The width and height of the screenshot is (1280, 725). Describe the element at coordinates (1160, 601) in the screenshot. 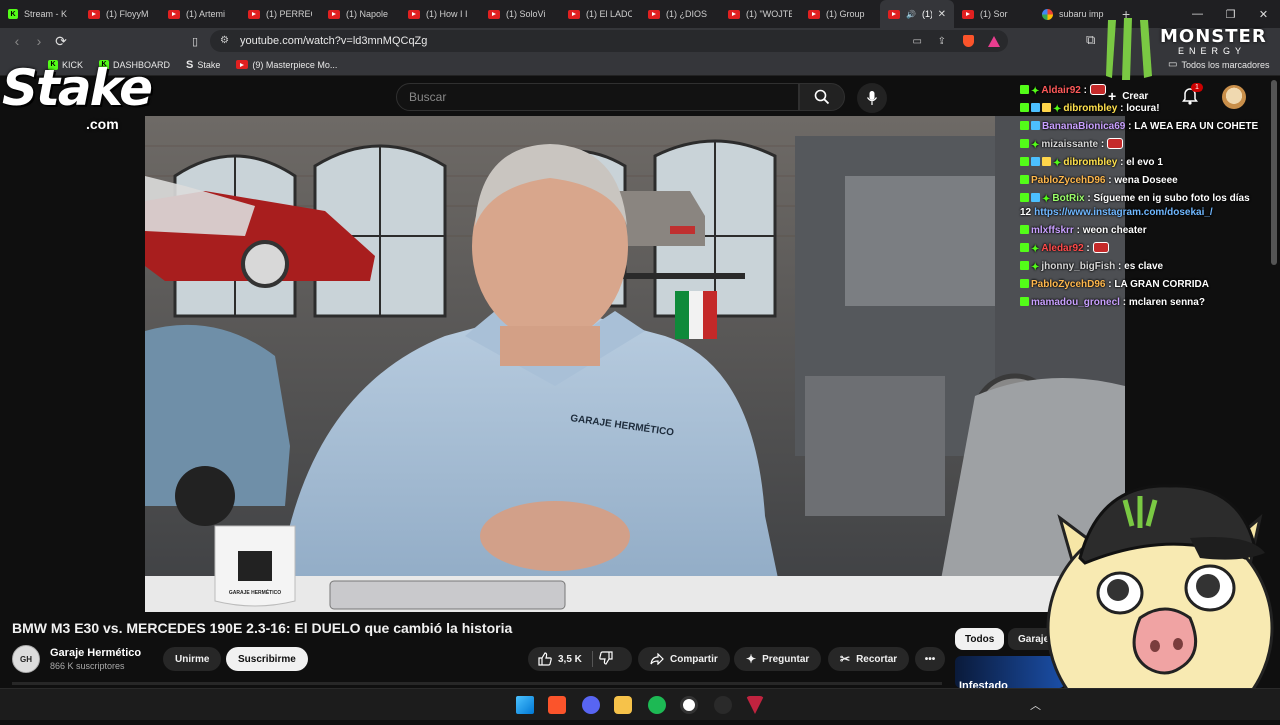

I see `cat-mascot-overlay` at that location.